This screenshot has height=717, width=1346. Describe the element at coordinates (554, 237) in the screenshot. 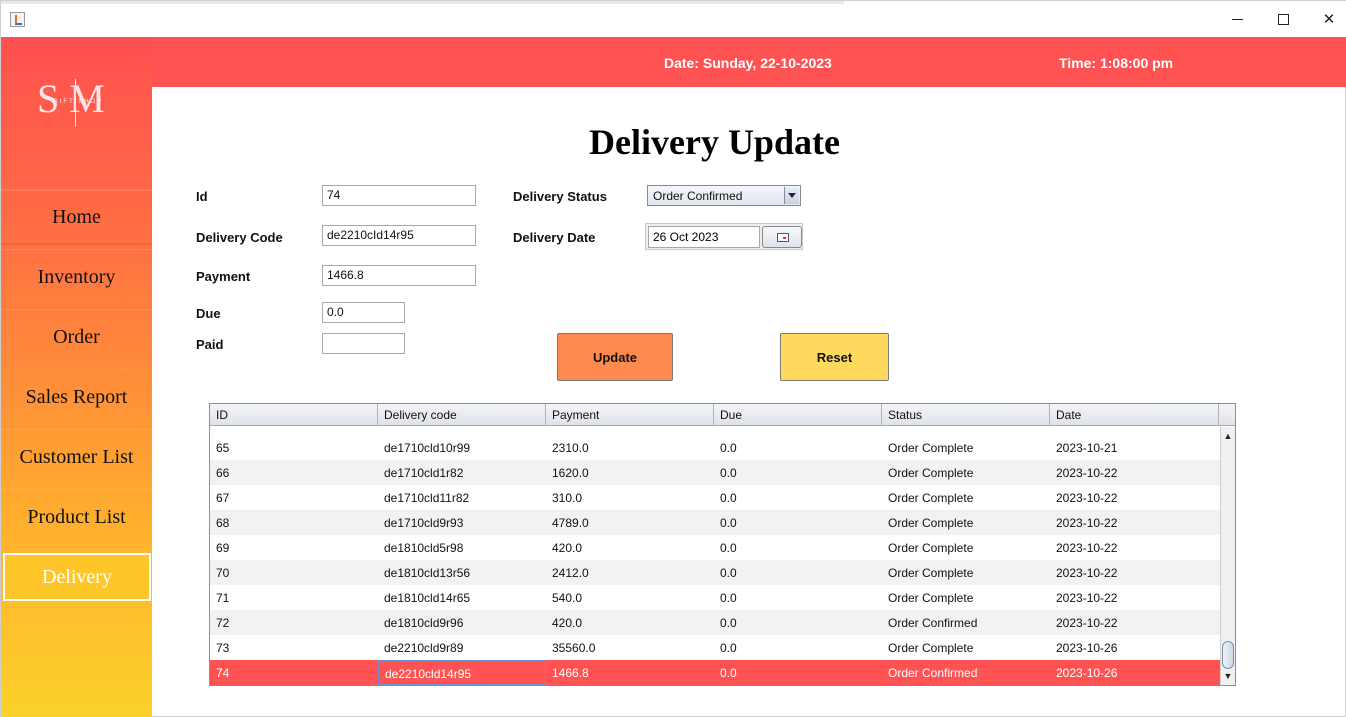

I see `delivery-date-label: Delivery Date` at that location.